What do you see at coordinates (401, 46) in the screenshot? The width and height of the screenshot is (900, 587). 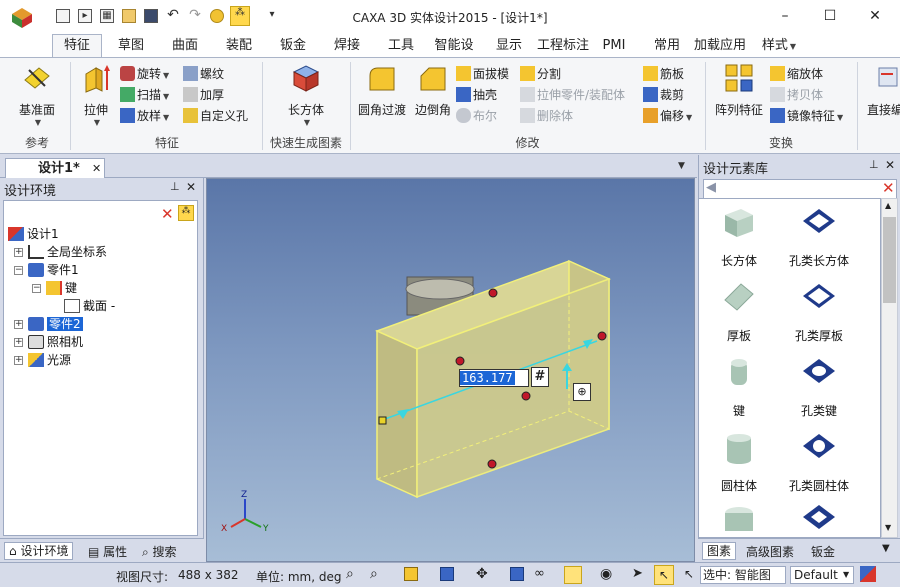 I see `tab-tools: 工具` at bounding box center [401, 46].